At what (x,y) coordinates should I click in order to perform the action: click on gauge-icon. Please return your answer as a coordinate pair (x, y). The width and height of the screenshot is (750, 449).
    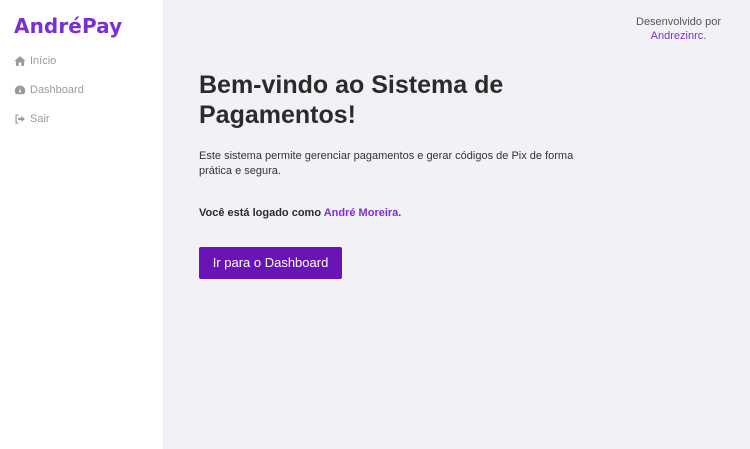
    Looking at the image, I should click on (20, 89).